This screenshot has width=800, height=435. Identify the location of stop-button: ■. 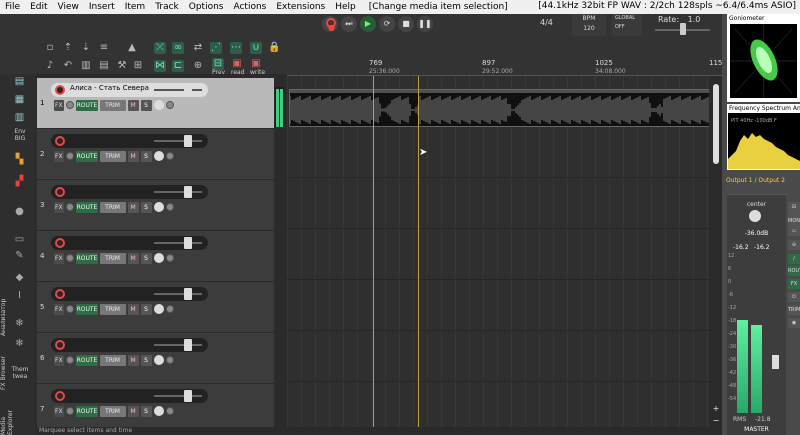
(406, 24).